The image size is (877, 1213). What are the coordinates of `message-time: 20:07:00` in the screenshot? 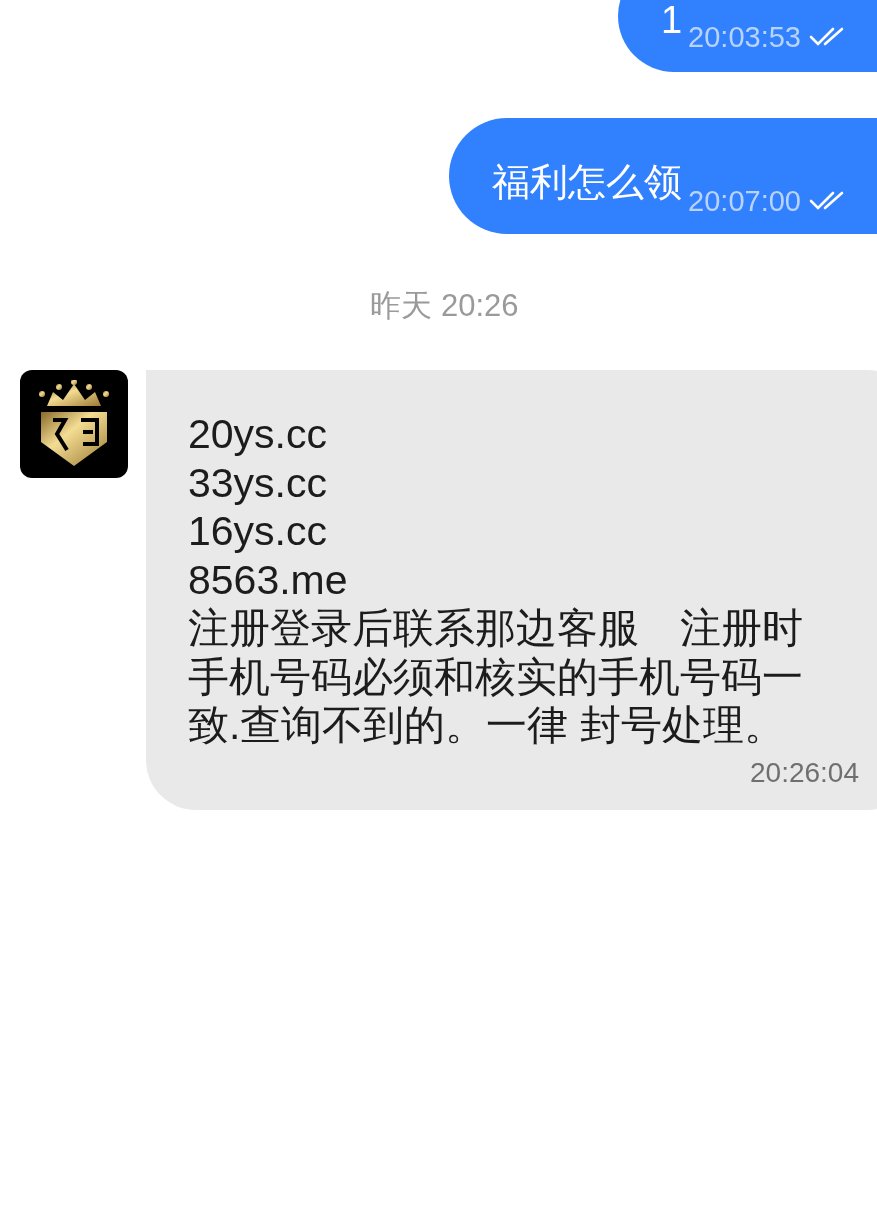 It's located at (744, 201).